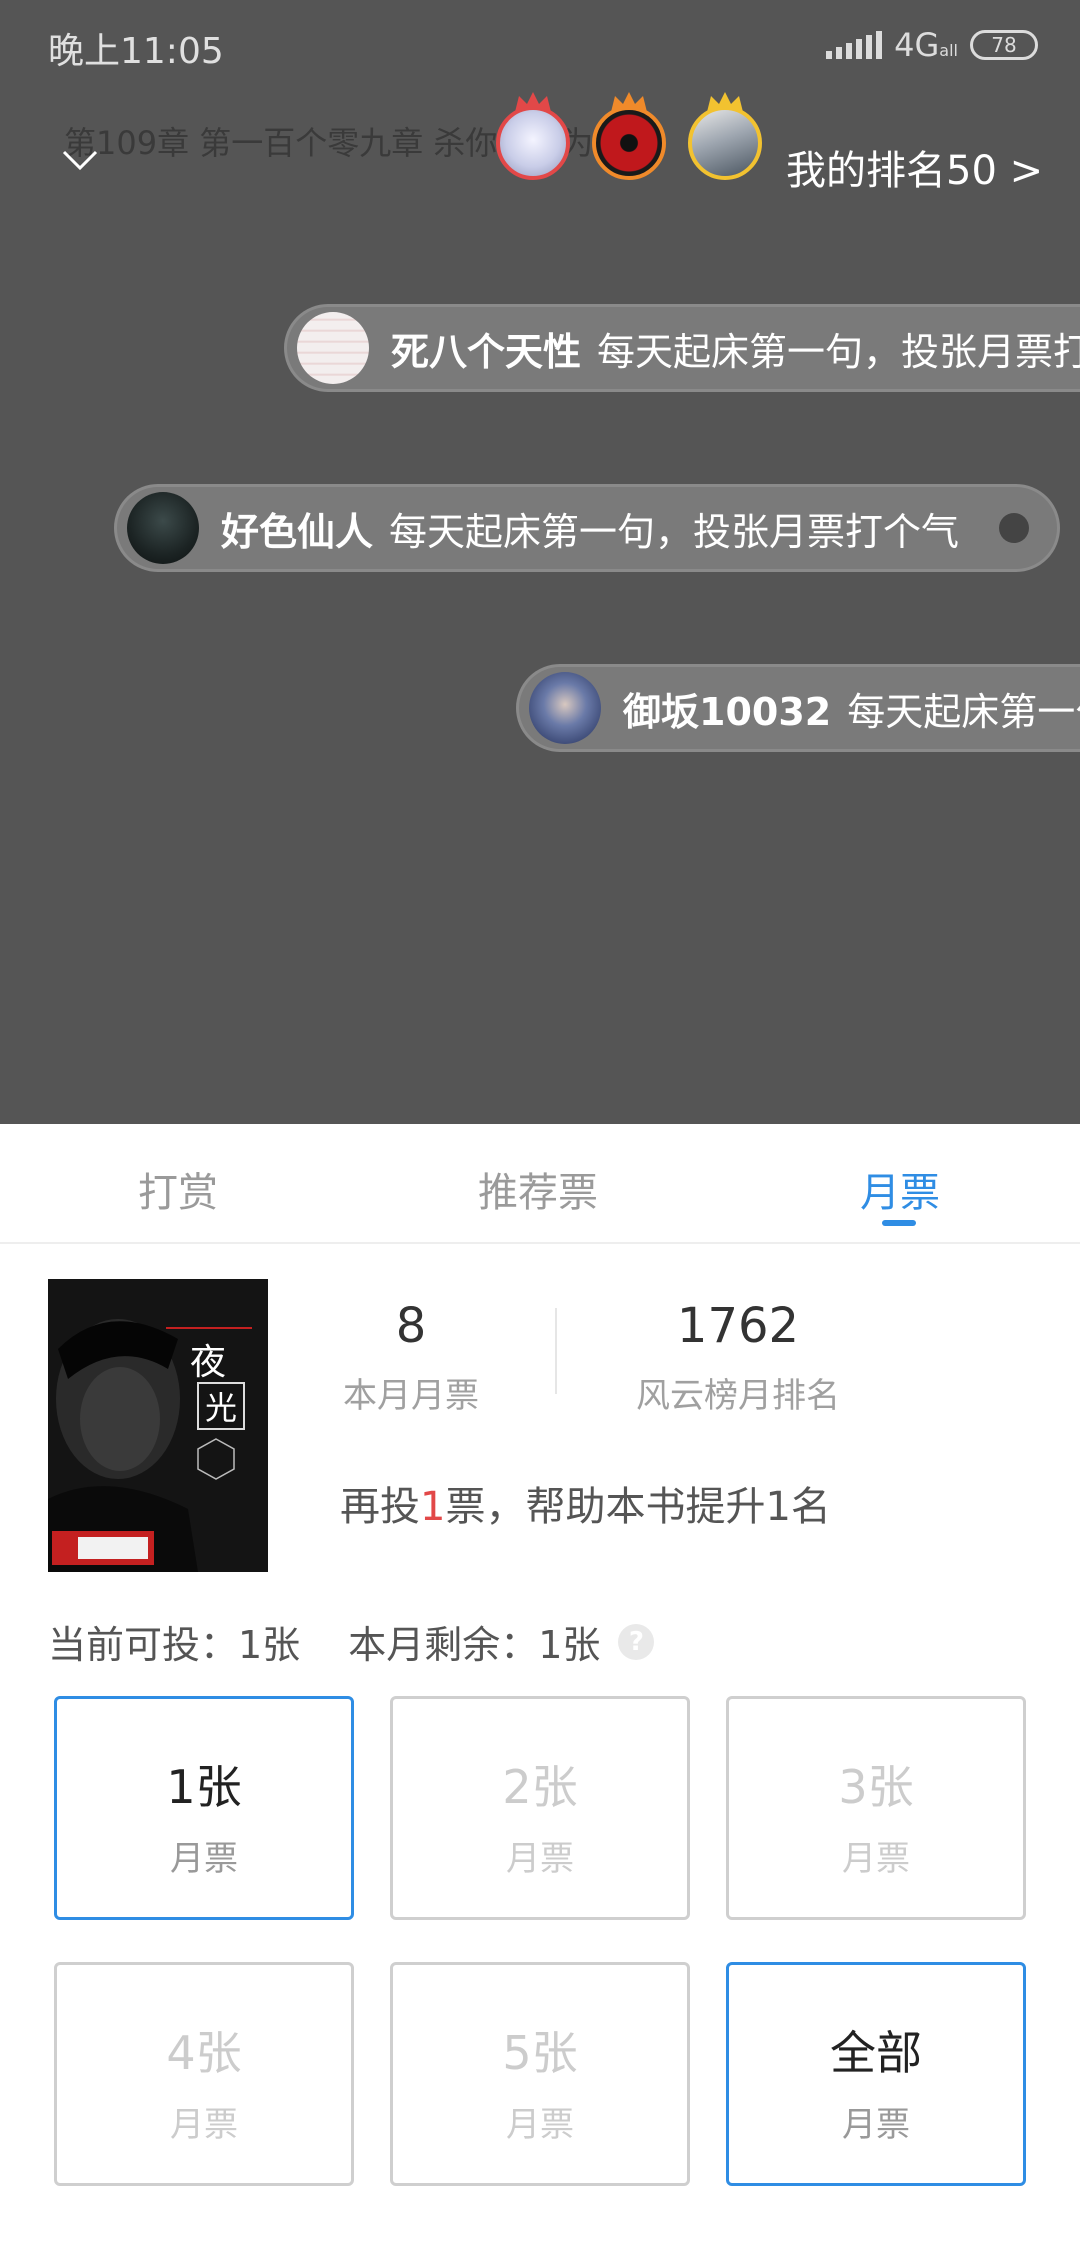 Image resolution: width=1080 pixels, height=2248 pixels. I want to click on status-time: 晚上11:05, so click(136, 51).